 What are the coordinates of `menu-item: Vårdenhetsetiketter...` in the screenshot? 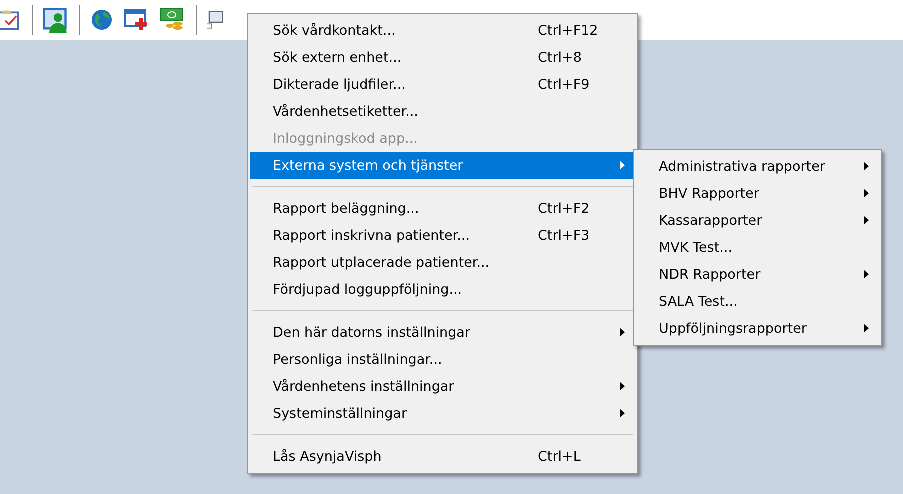 It's located at (442, 111).